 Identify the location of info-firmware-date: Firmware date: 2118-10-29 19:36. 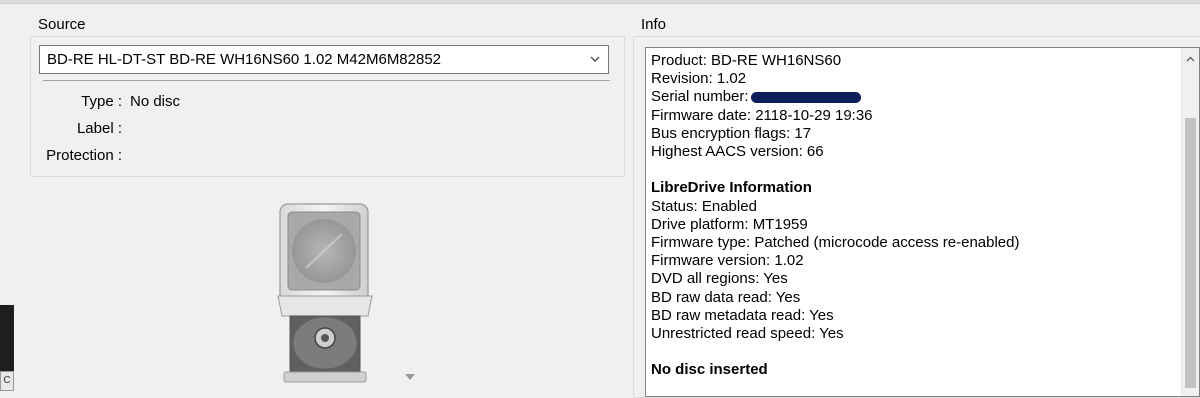
(762, 115).